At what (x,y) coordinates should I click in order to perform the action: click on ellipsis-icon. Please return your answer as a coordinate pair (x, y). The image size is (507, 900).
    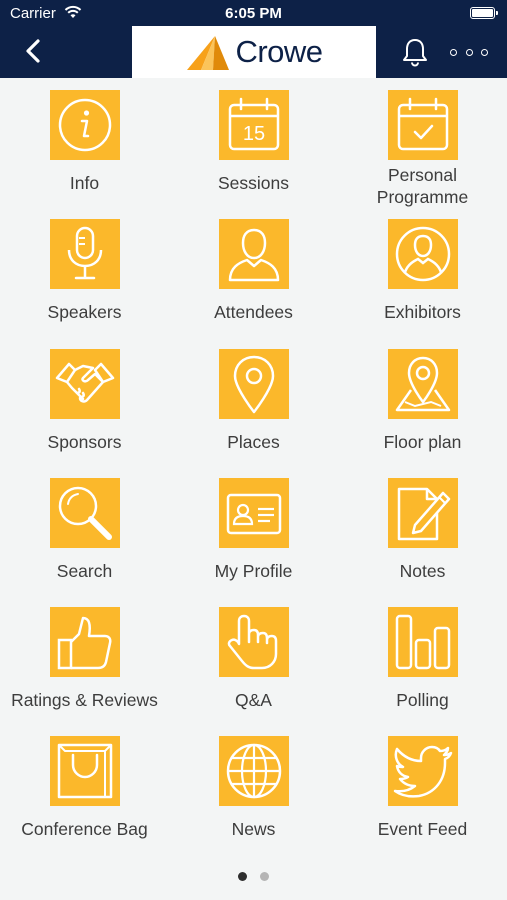
    Looking at the image, I should click on (453, 52).